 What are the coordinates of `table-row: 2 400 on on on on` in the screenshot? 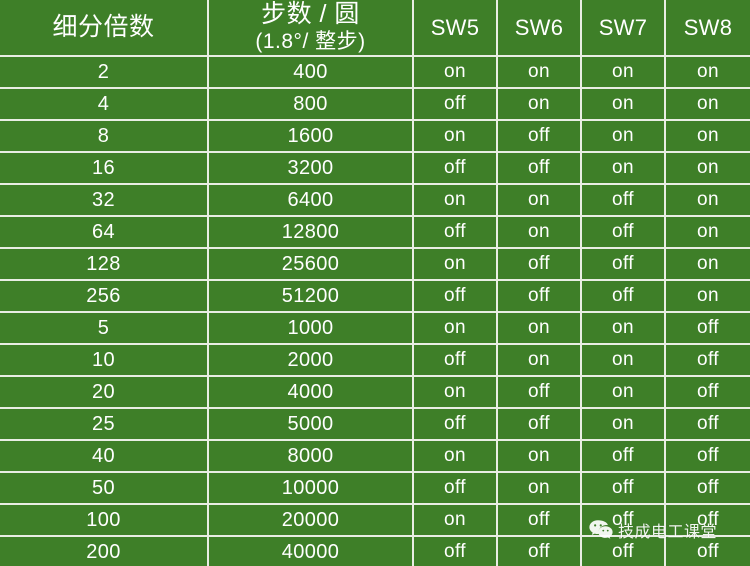 It's located at (375, 73).